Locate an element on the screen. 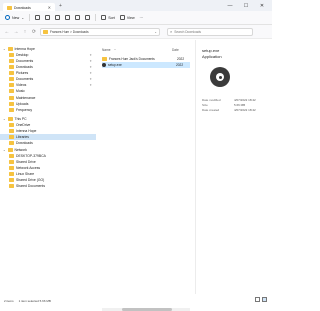 Image resolution: width=320 pixels, height=311 pixels. sidebar-item: Music is located at coordinates (48, 91).